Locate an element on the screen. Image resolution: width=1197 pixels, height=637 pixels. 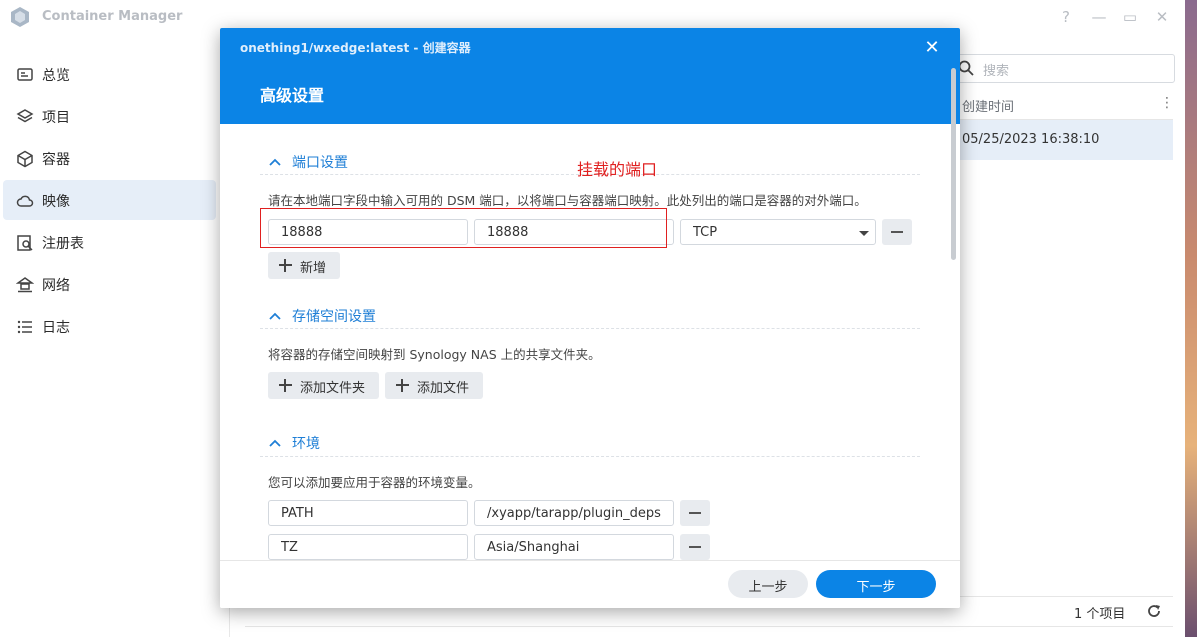
section-label: 环境 is located at coordinates (306, 444).